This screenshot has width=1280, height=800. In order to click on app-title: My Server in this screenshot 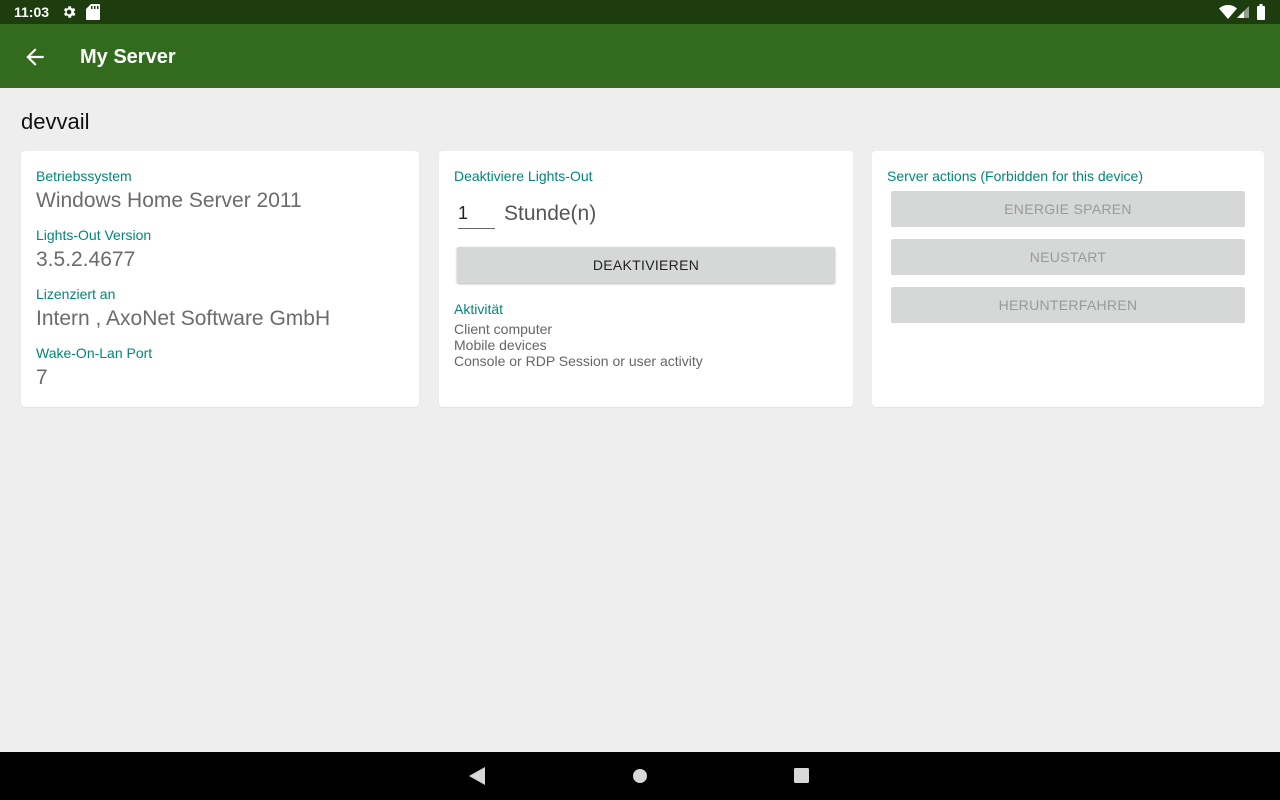, I will do `click(128, 57)`.